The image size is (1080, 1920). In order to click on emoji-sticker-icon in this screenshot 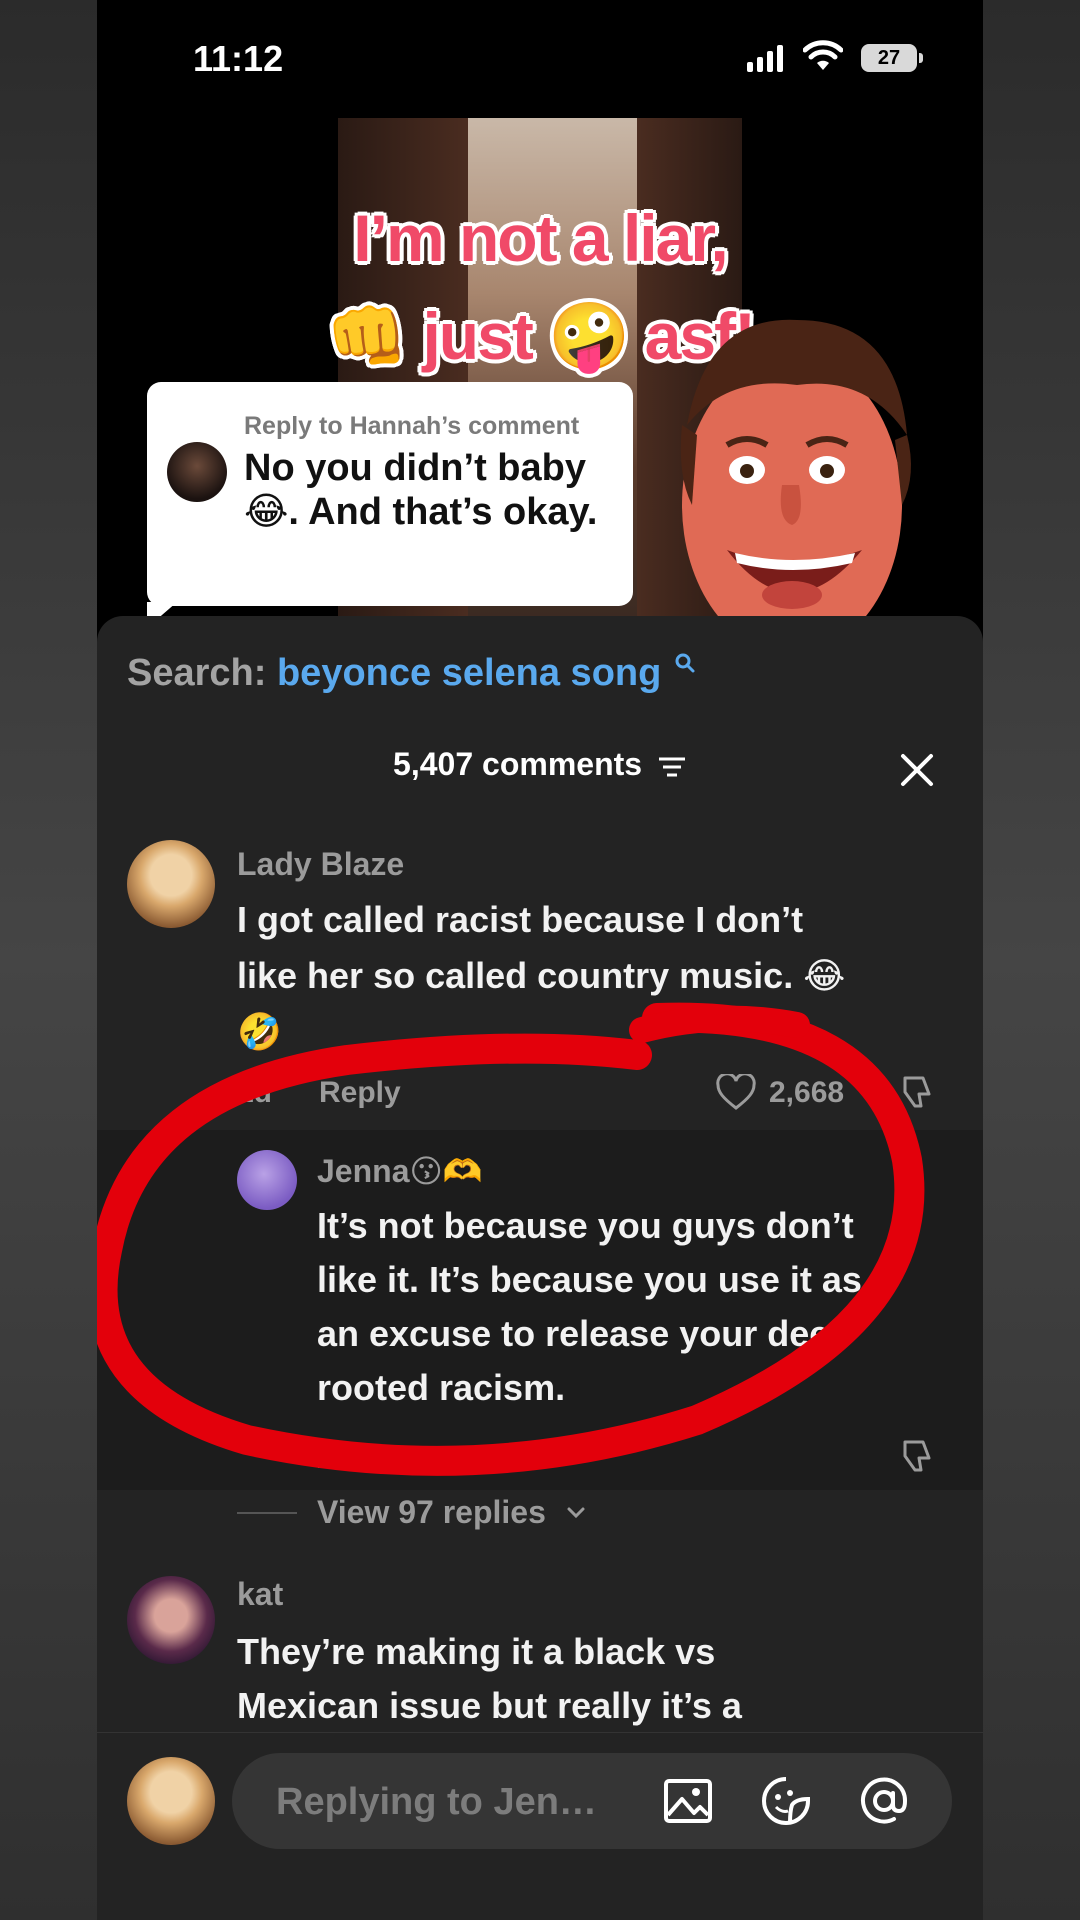, I will do `click(786, 1801)`.